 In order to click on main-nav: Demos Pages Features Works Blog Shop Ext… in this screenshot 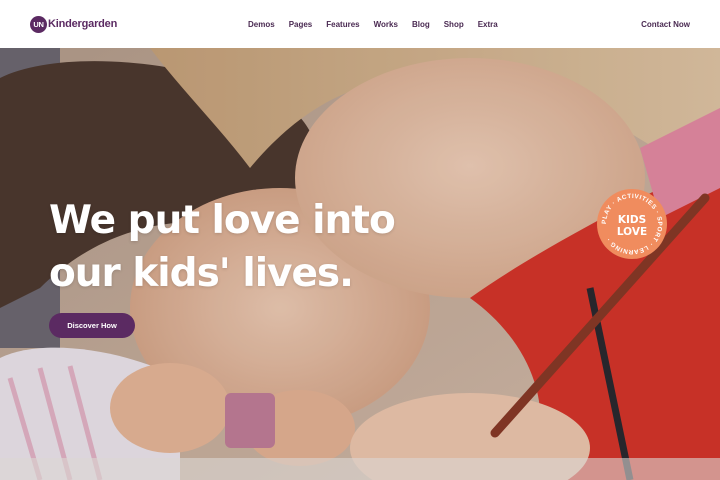, I will do `click(380, 24)`.